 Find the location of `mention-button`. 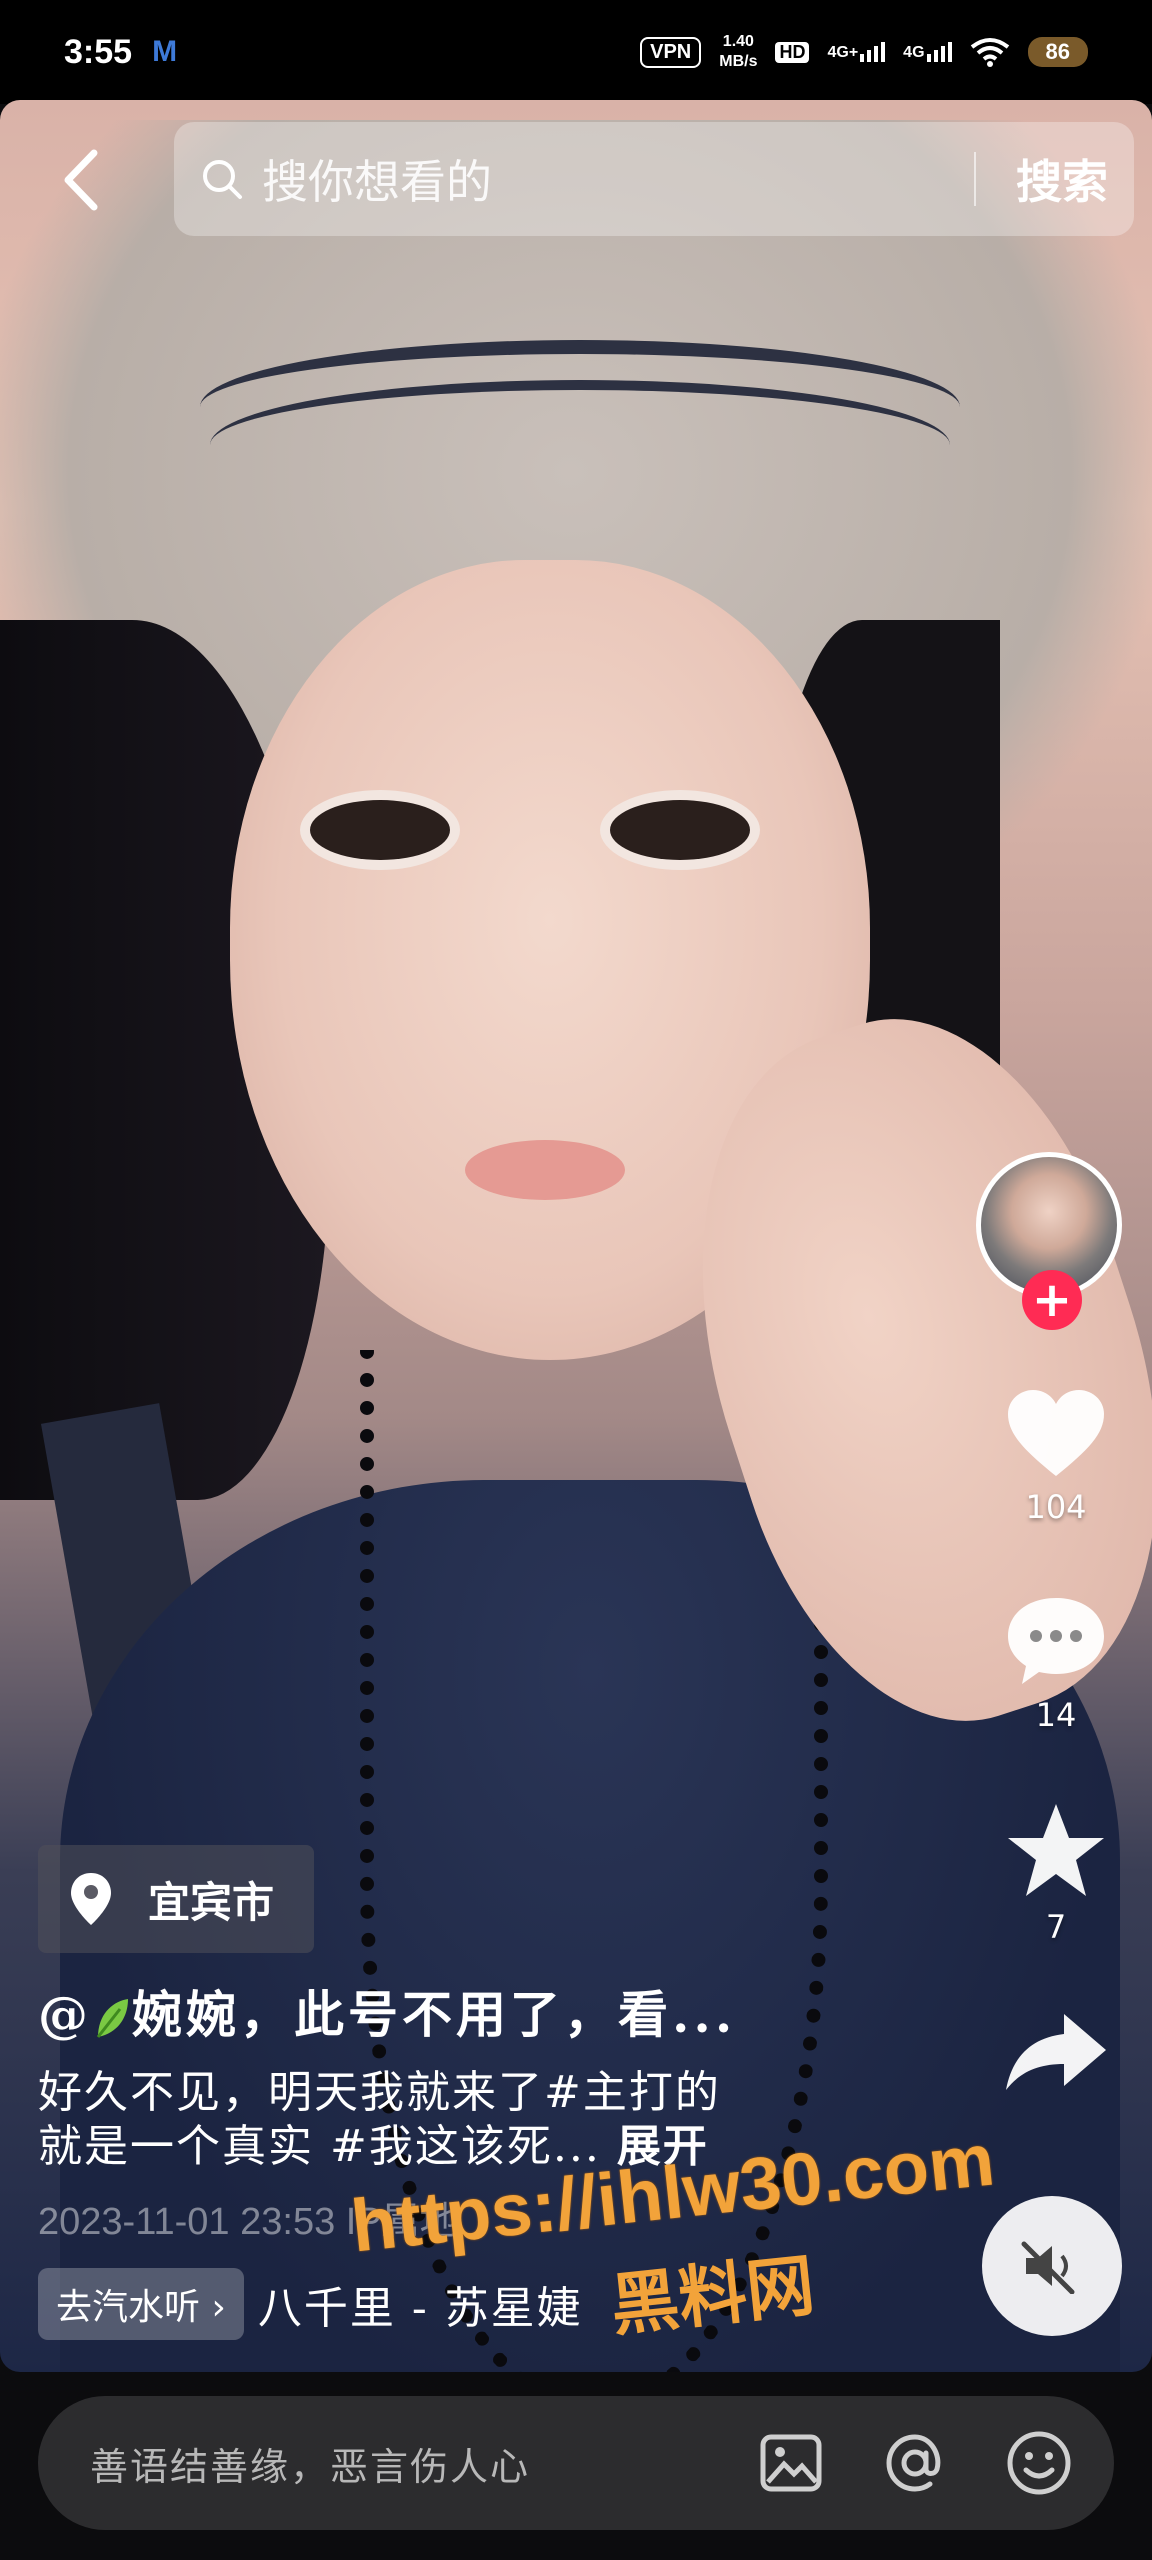

mention-button is located at coordinates (915, 2463).